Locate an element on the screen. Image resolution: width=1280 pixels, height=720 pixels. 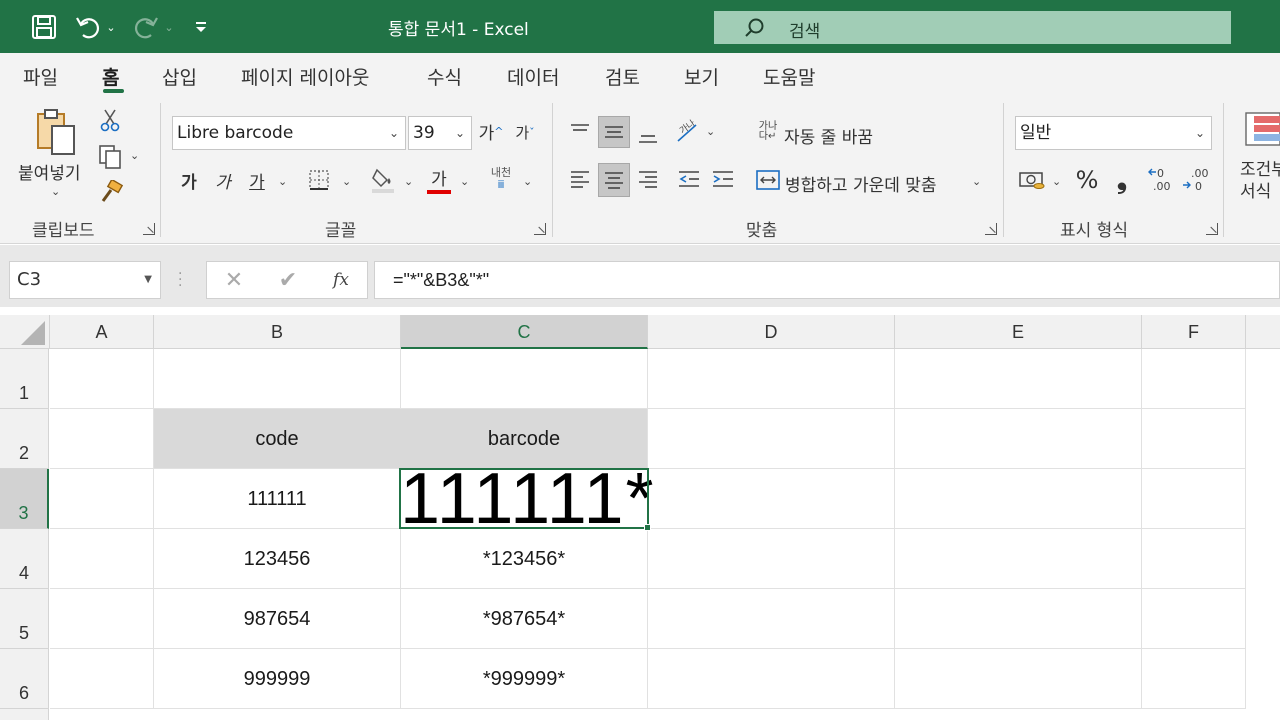
font-size-select: 39 ⌄ is located at coordinates (440, 133).